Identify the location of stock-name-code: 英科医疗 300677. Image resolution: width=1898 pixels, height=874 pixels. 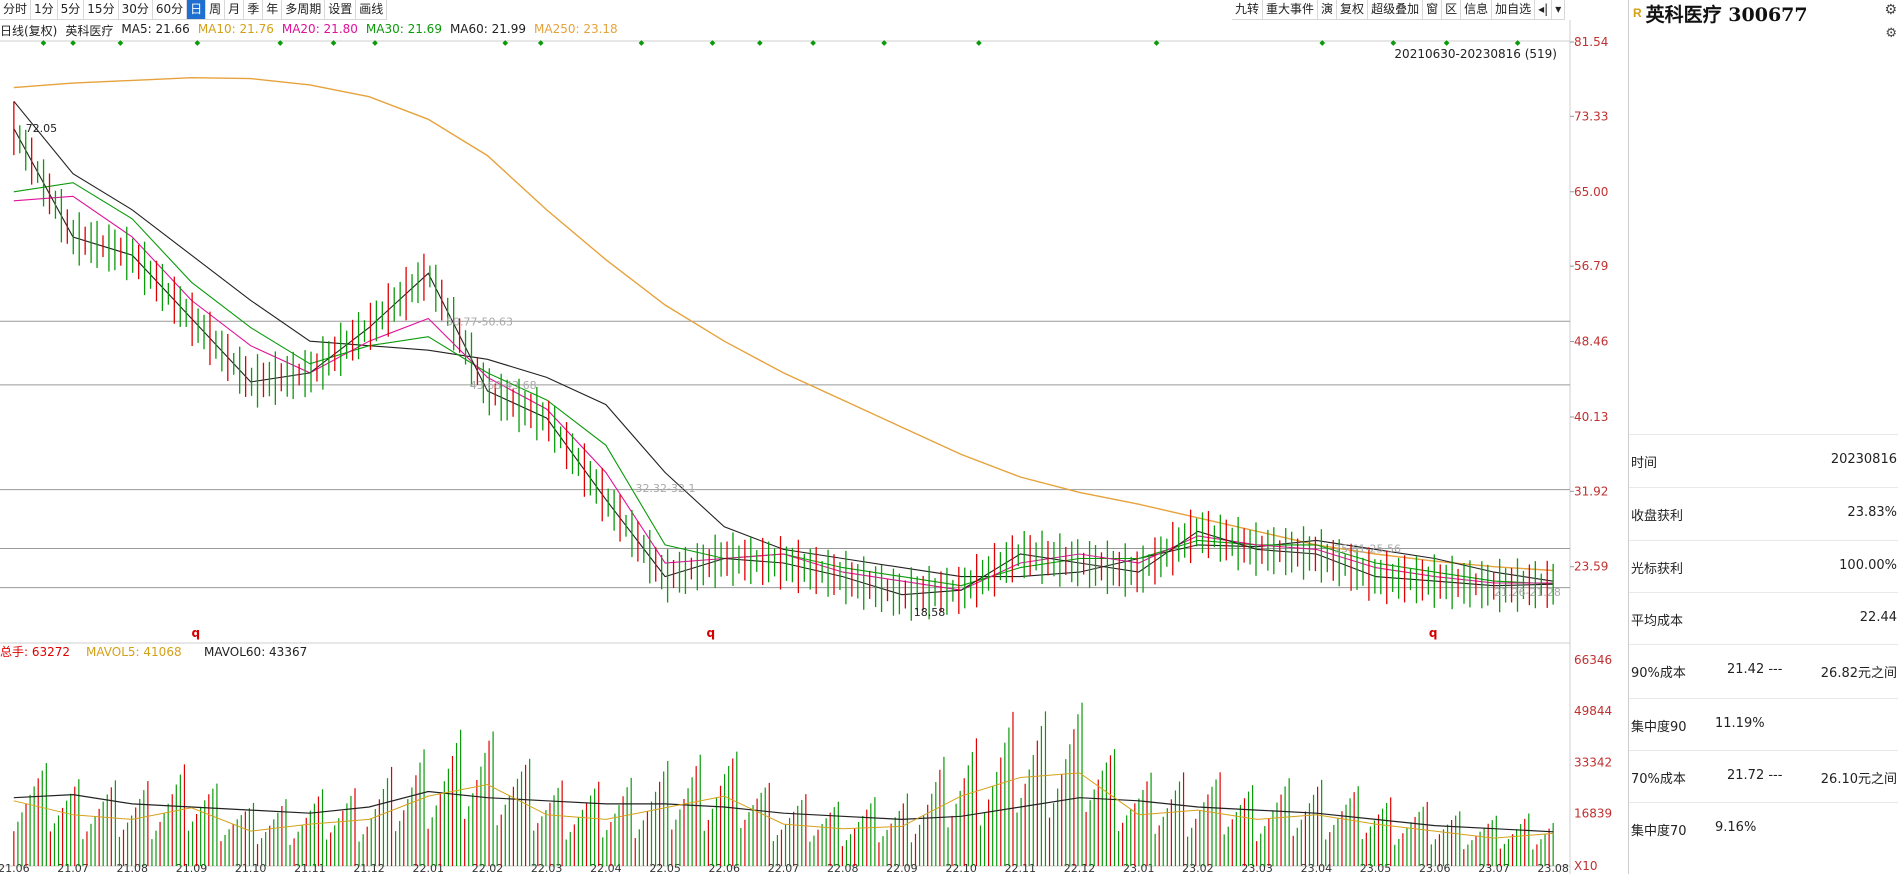
(1726, 14).